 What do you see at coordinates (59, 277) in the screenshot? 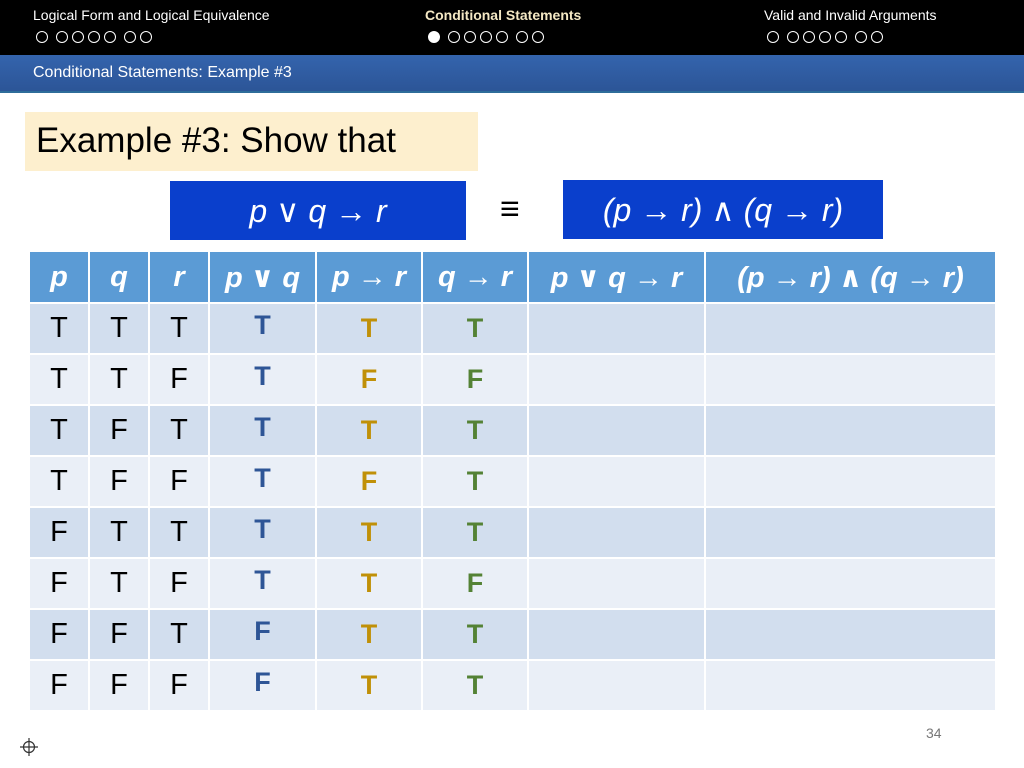
I see `header-p: p` at bounding box center [59, 277].